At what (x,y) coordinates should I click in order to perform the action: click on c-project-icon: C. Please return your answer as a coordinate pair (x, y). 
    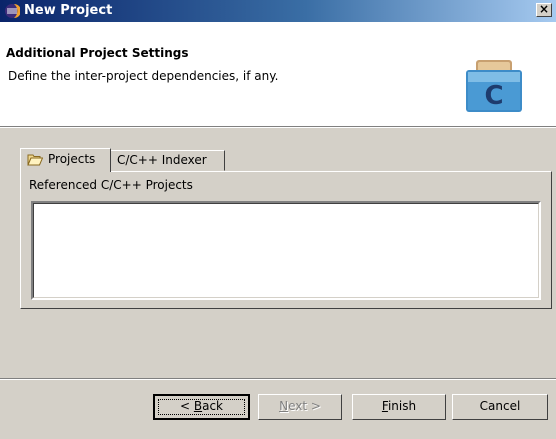
    Looking at the image, I should click on (494, 86).